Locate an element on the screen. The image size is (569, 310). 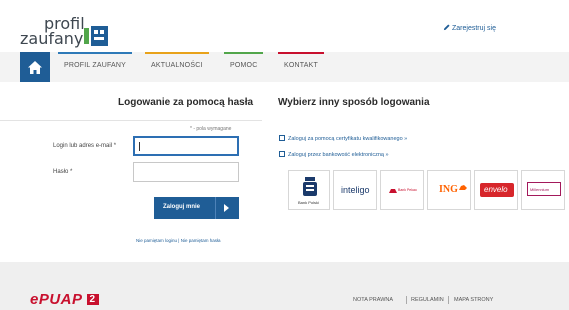
home-button is located at coordinates (35, 67).